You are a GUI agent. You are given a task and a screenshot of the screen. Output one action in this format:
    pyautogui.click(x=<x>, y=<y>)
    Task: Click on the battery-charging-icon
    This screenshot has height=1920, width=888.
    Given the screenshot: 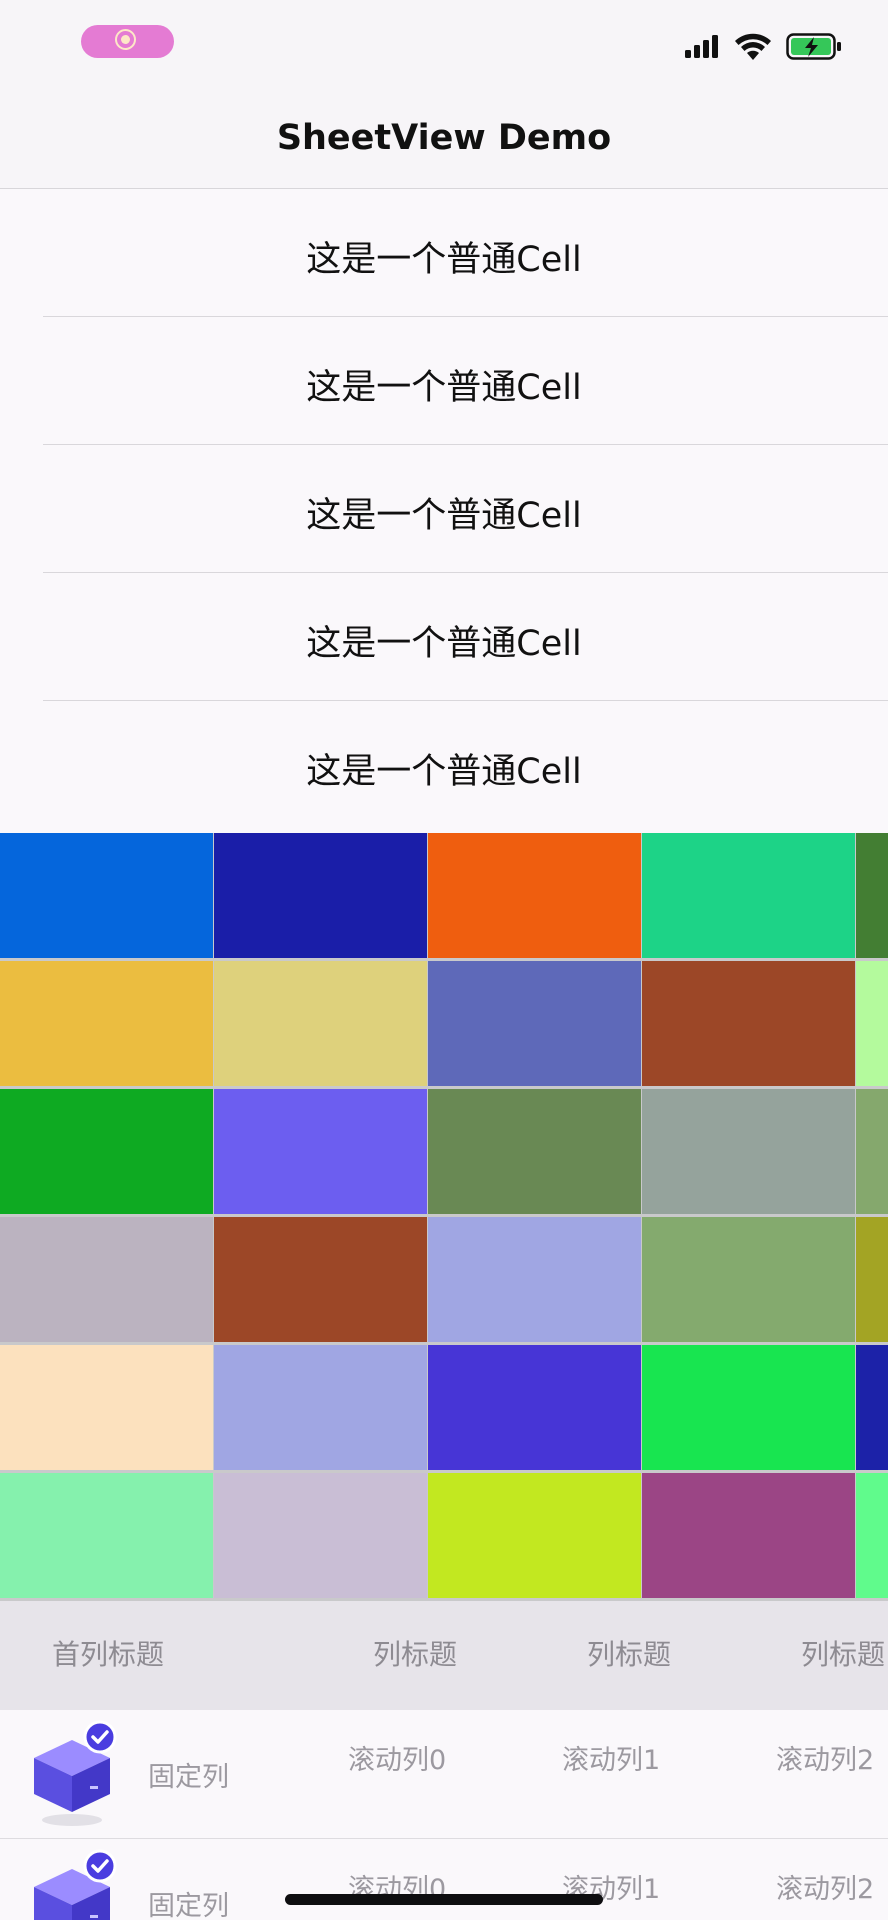 What is the action you would take?
    pyautogui.click(x=813, y=46)
    